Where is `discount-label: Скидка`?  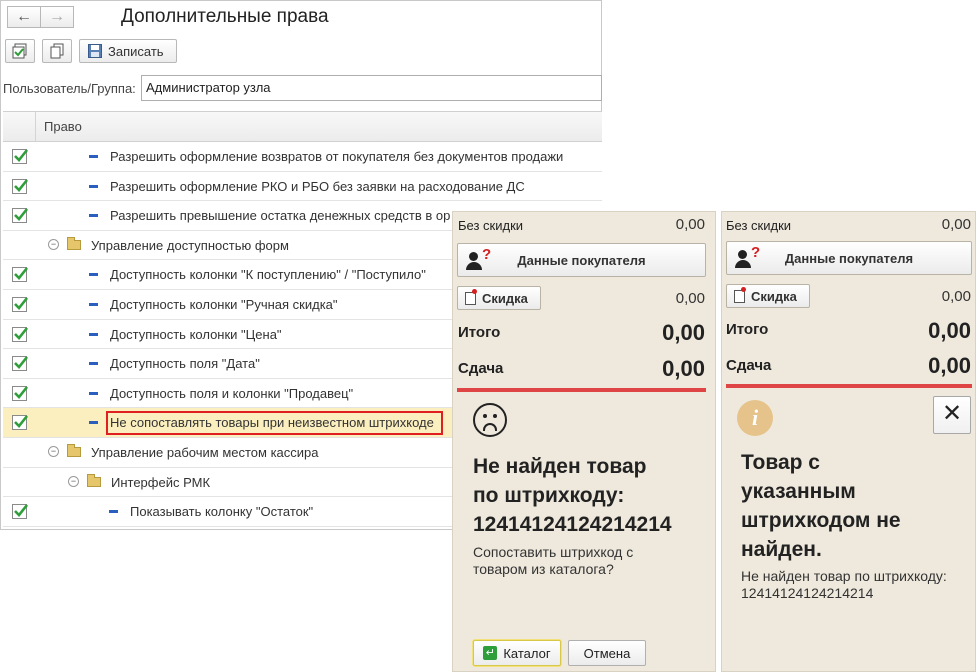
discount-label: Скидка is located at coordinates (774, 296).